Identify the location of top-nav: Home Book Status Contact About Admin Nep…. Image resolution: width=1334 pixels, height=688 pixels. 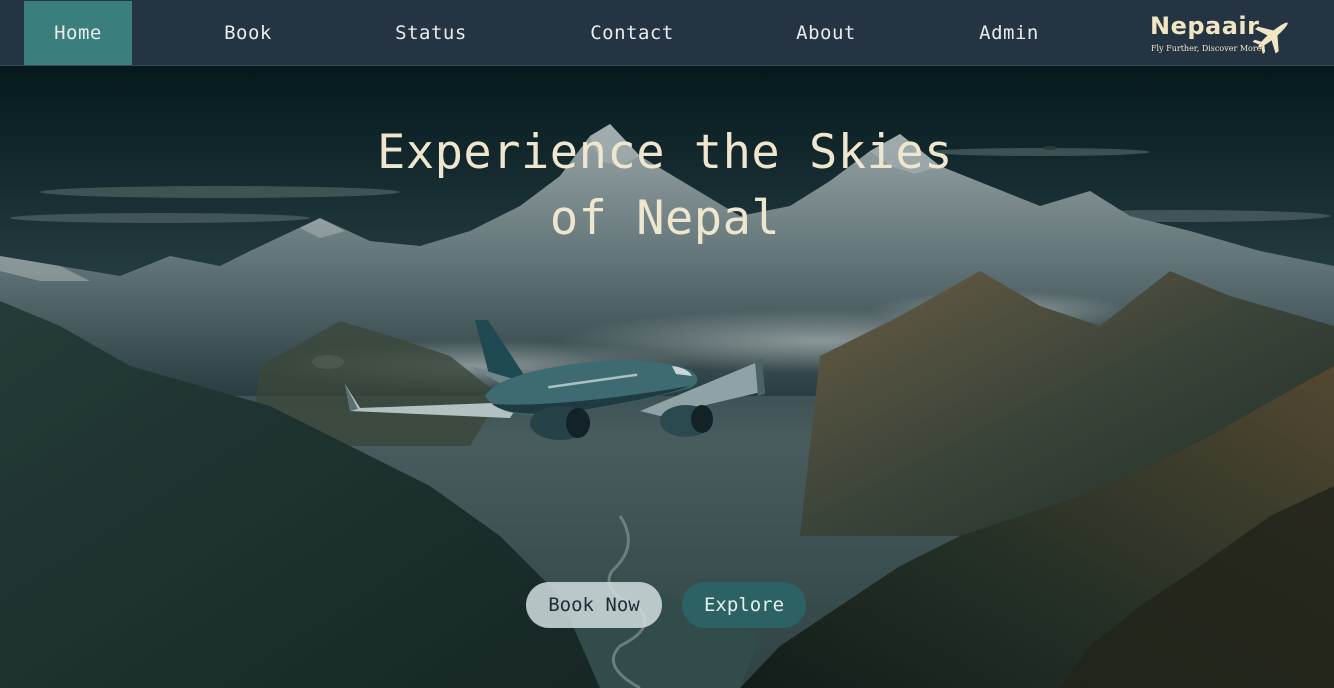
(667, 33).